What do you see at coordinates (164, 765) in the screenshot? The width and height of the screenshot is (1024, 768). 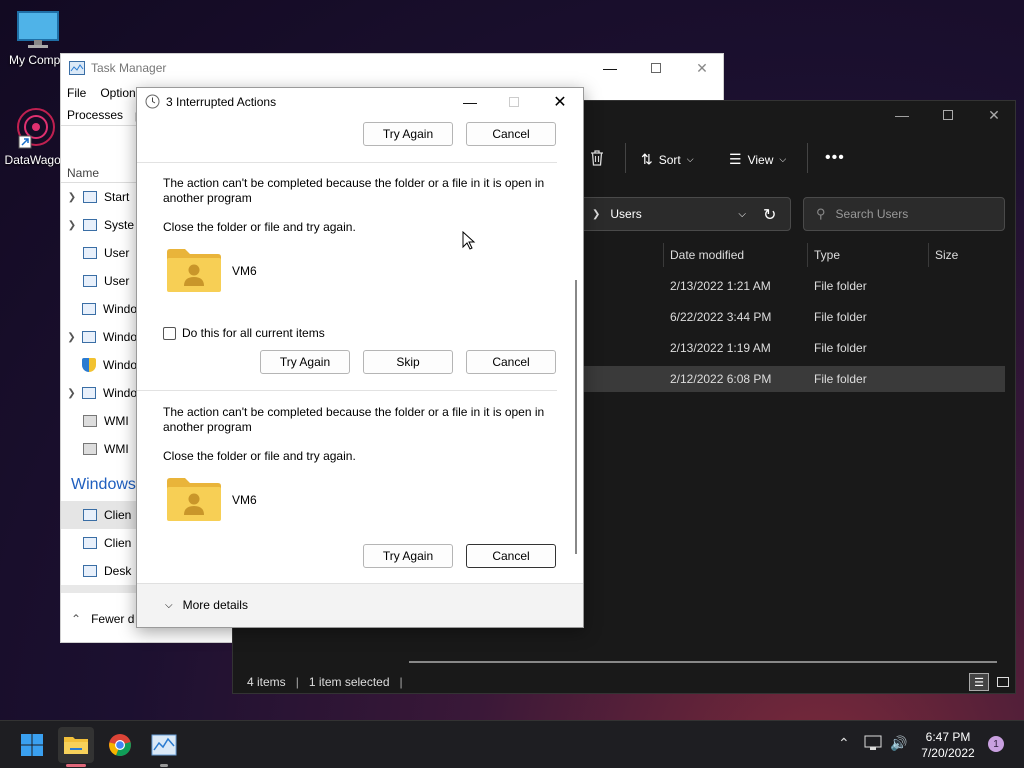 I see `running-indicator` at bounding box center [164, 765].